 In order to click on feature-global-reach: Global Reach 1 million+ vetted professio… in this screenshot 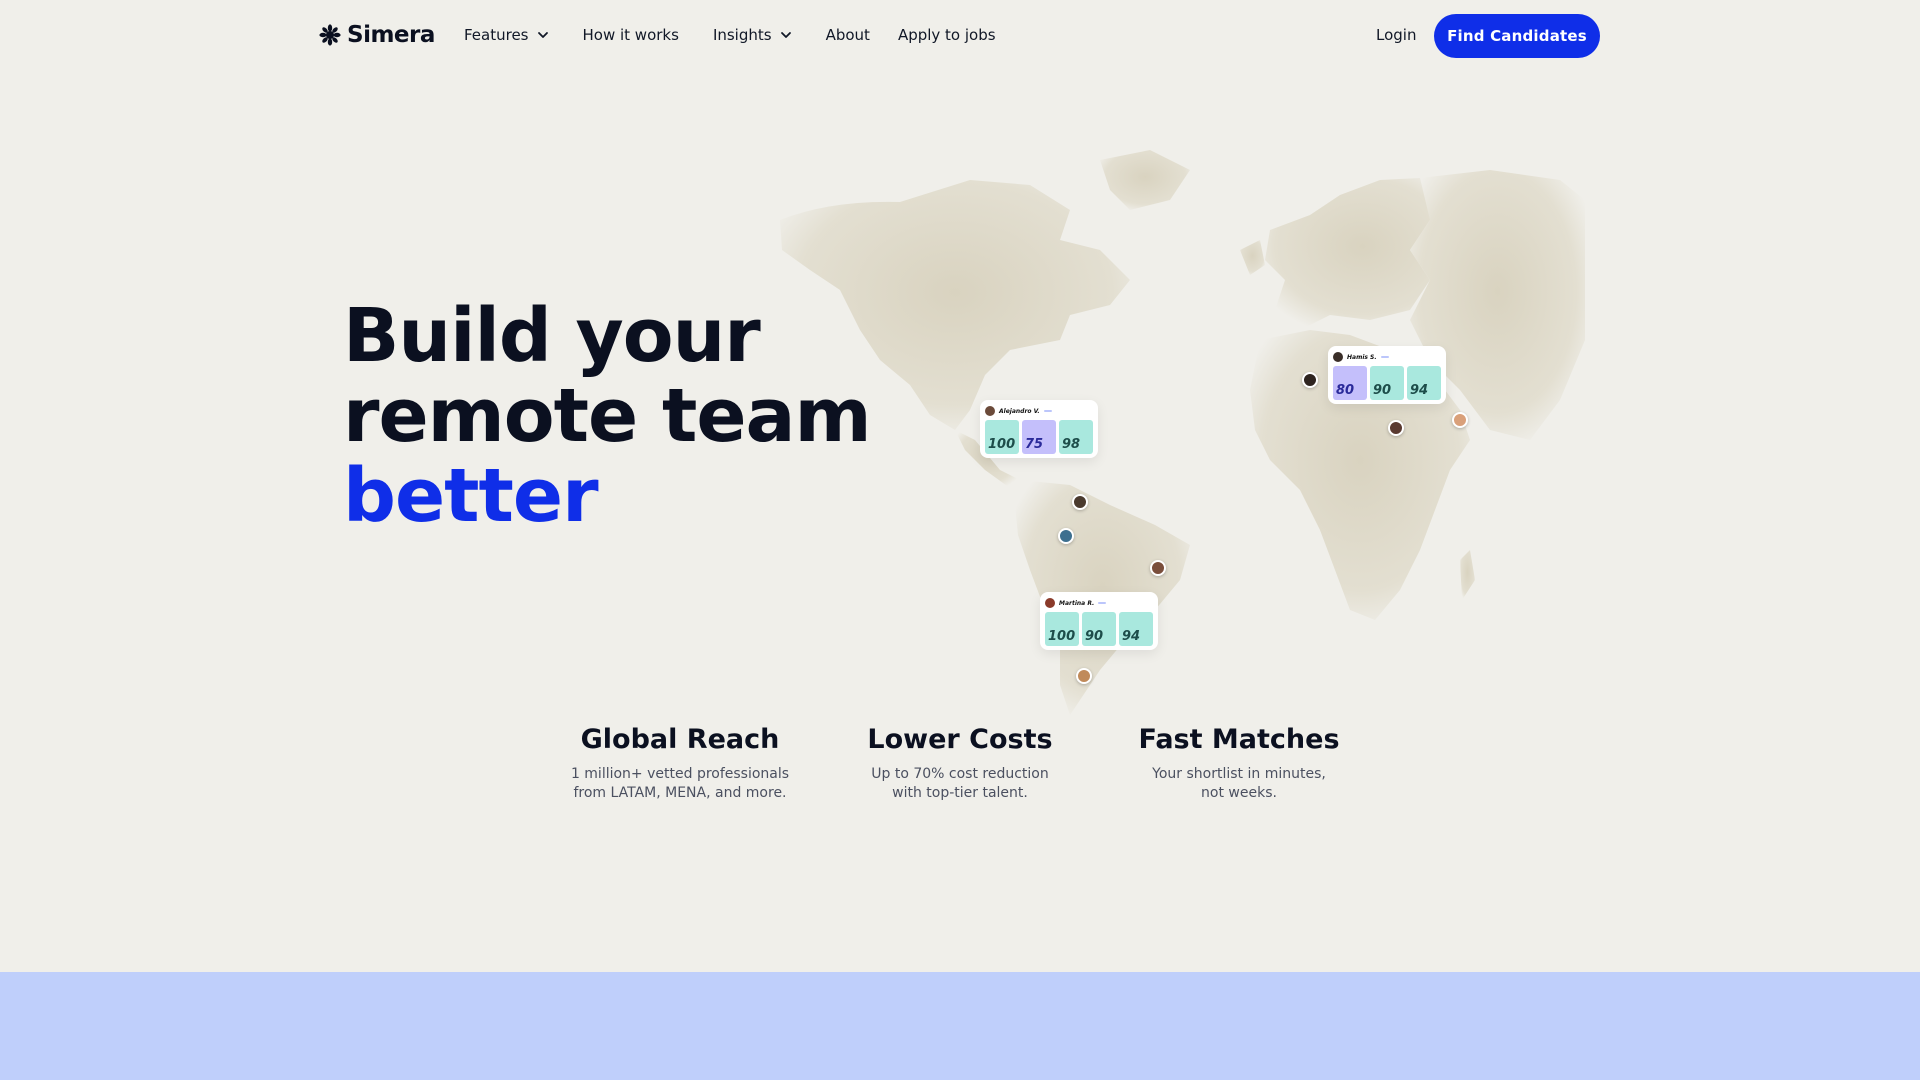, I will do `click(680, 763)`.